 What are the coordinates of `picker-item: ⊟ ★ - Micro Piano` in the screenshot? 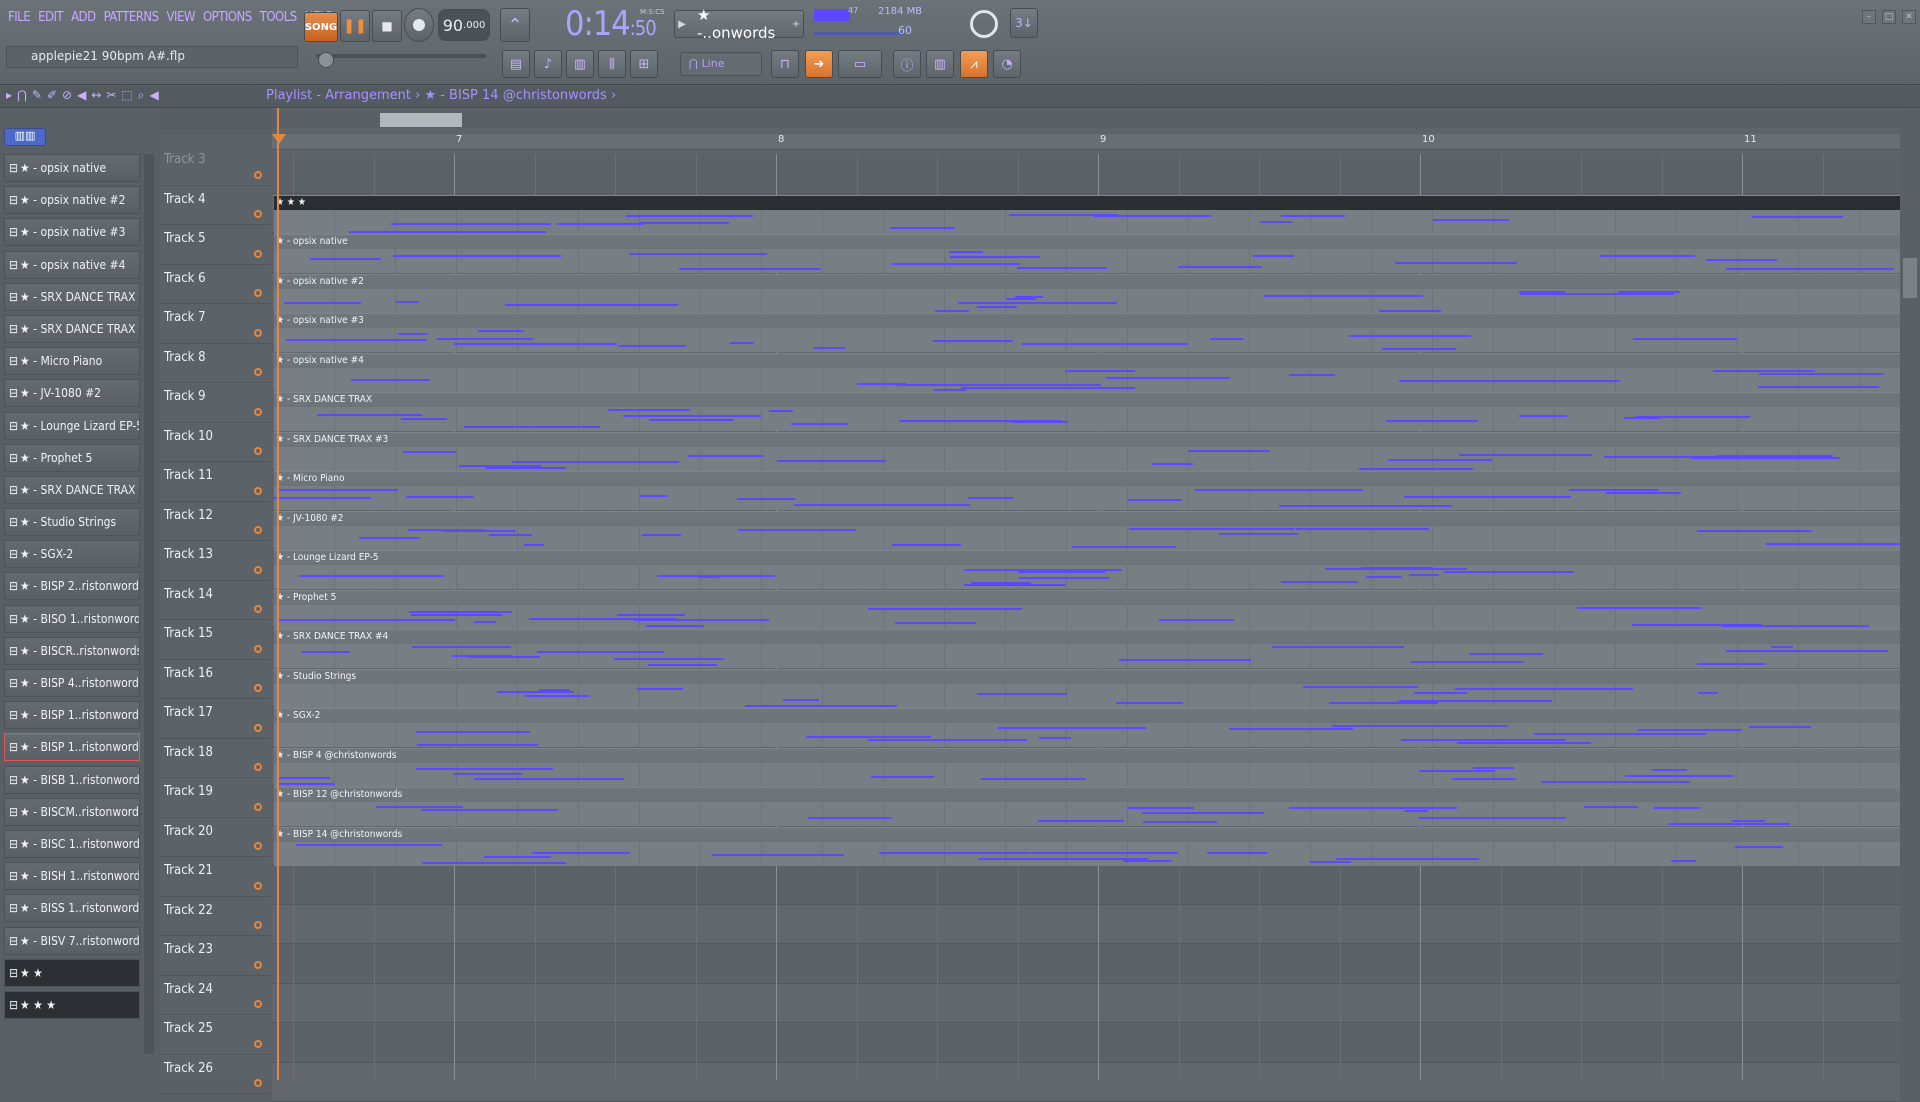 It's located at (72, 361).